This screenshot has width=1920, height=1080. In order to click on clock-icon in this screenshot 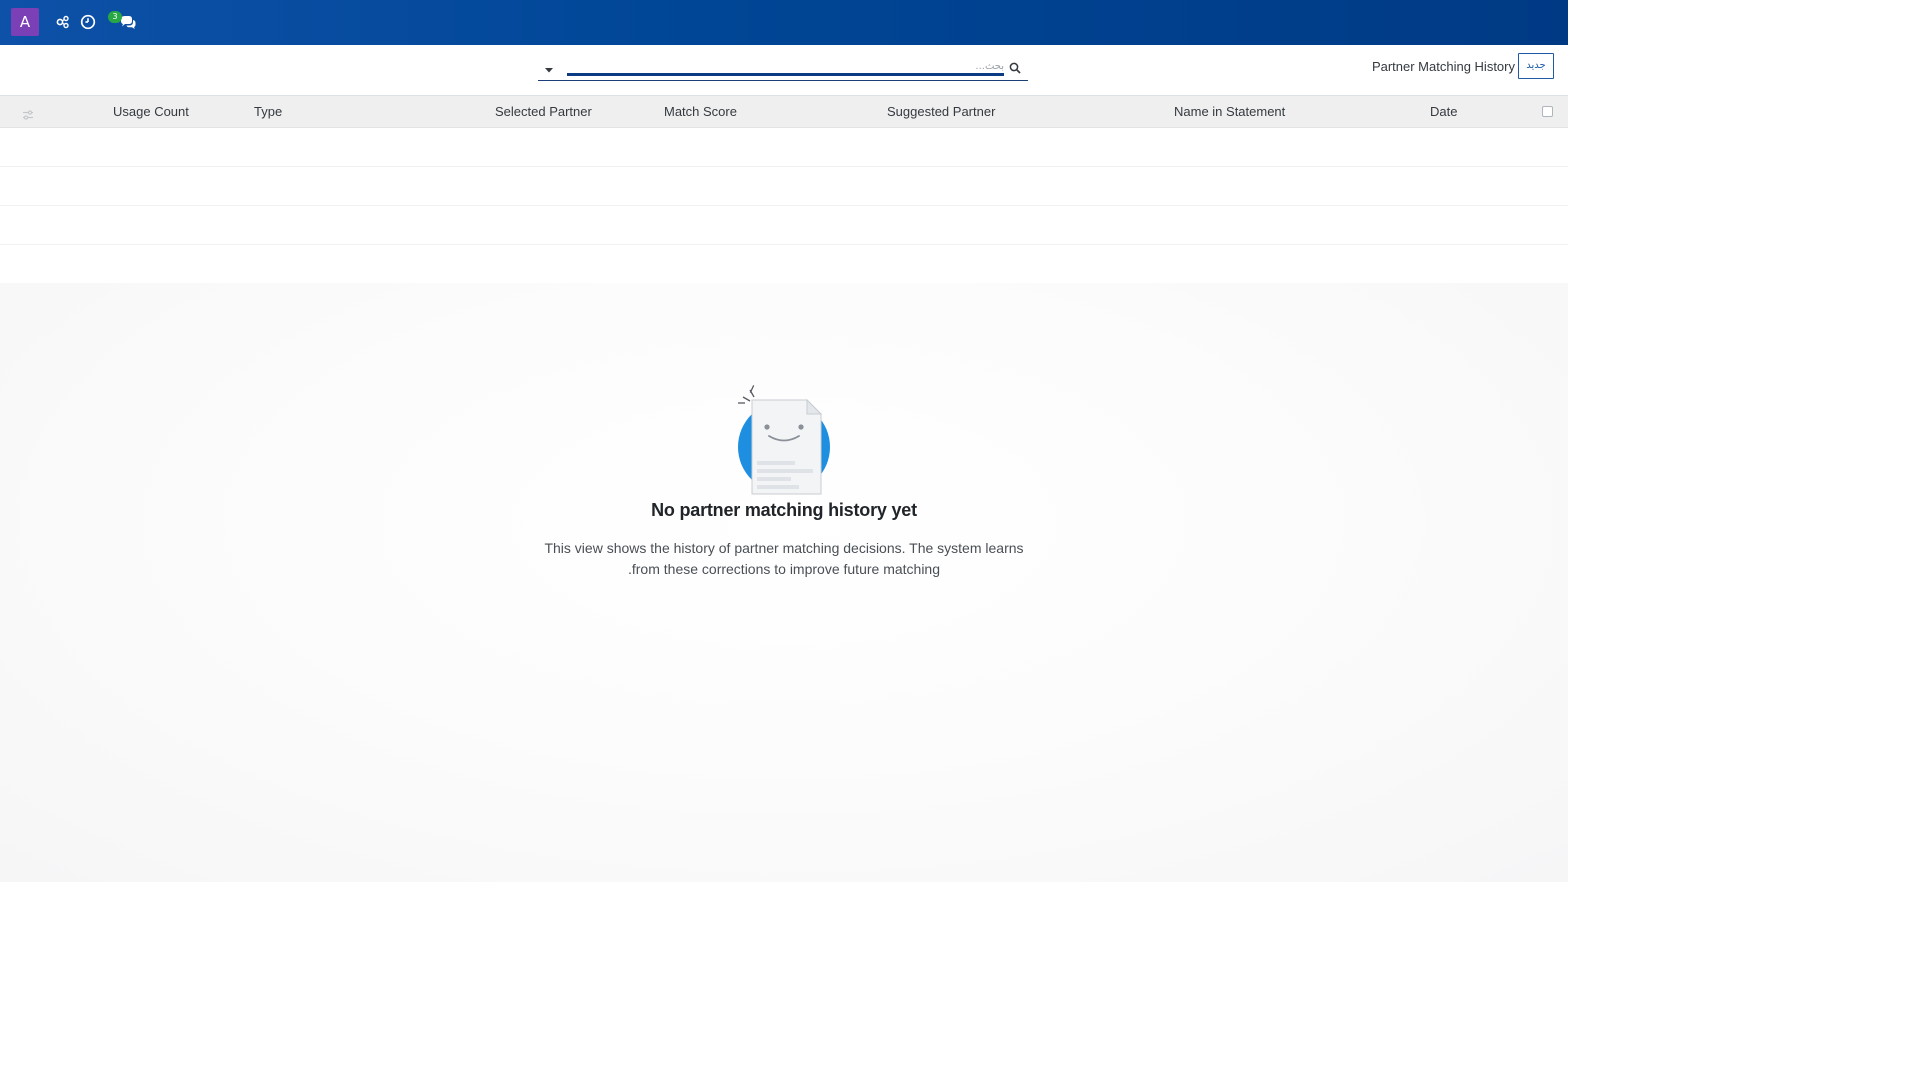, I will do `click(88, 22)`.